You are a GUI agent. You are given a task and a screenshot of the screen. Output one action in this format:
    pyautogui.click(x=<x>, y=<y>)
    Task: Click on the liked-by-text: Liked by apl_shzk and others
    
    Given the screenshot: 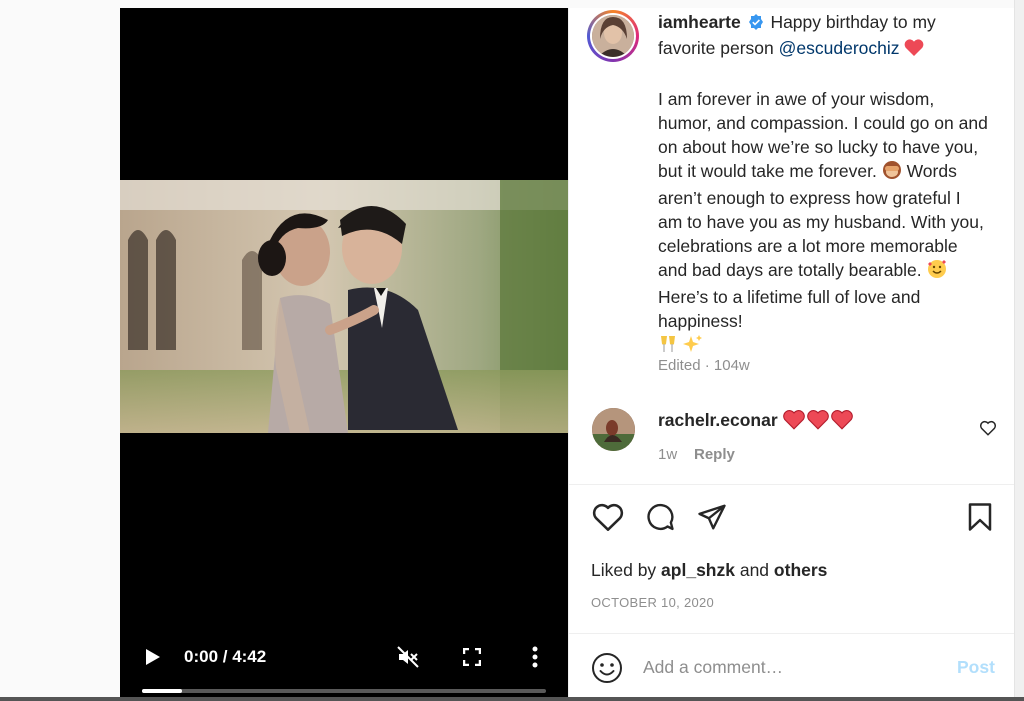 What is the action you would take?
    pyautogui.click(x=709, y=570)
    